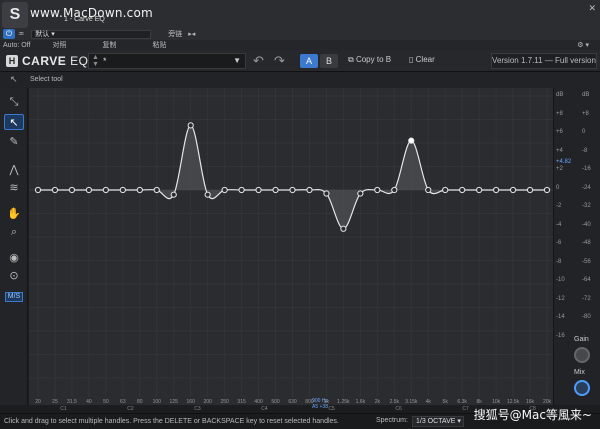  Describe the element at coordinates (586, 95) in the screenshot. I see `db-tick: dB` at that location.